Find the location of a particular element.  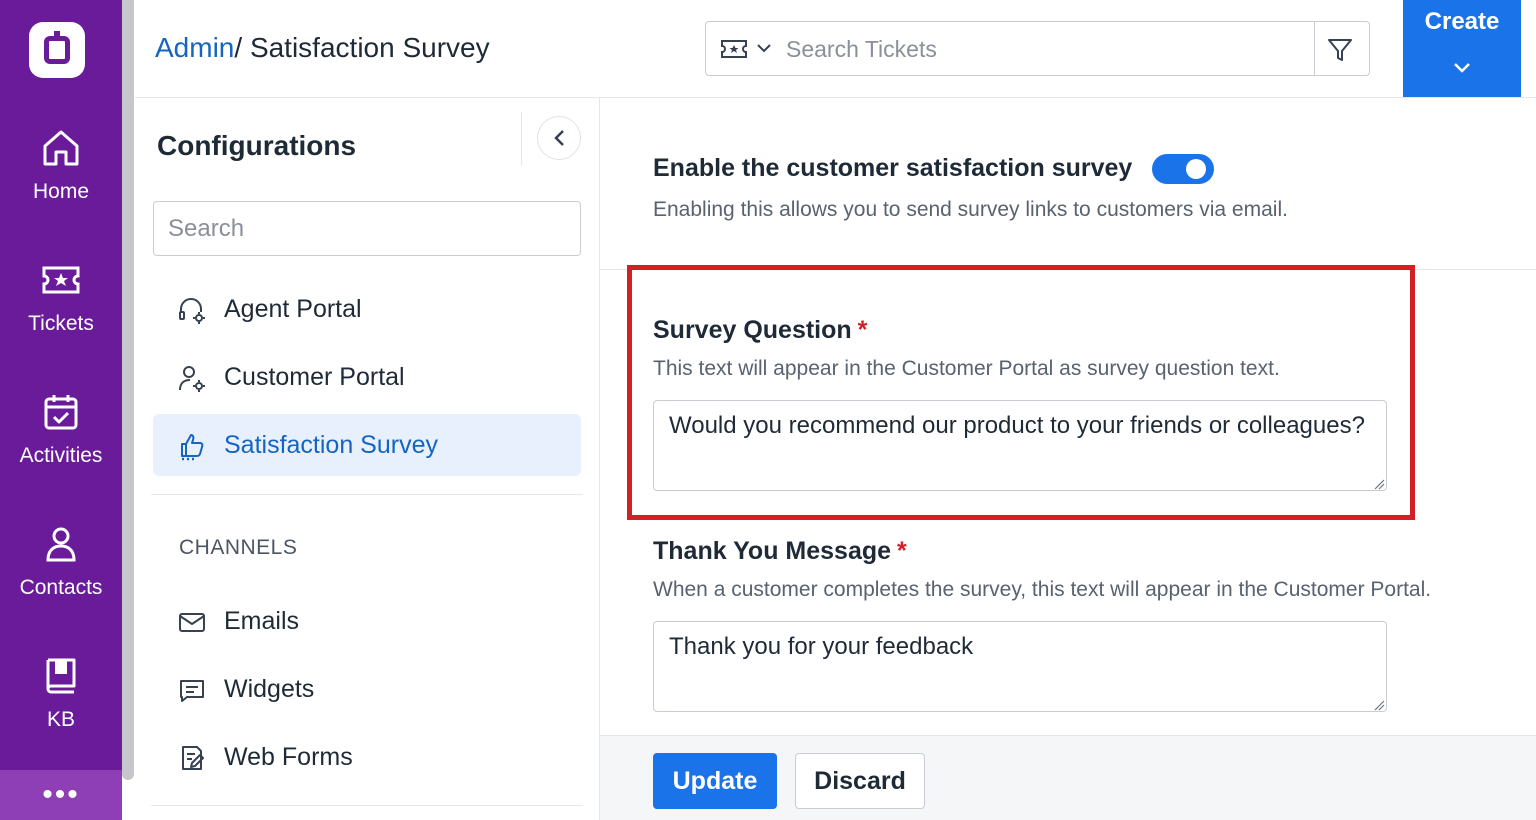

update-button: Update is located at coordinates (715, 781).